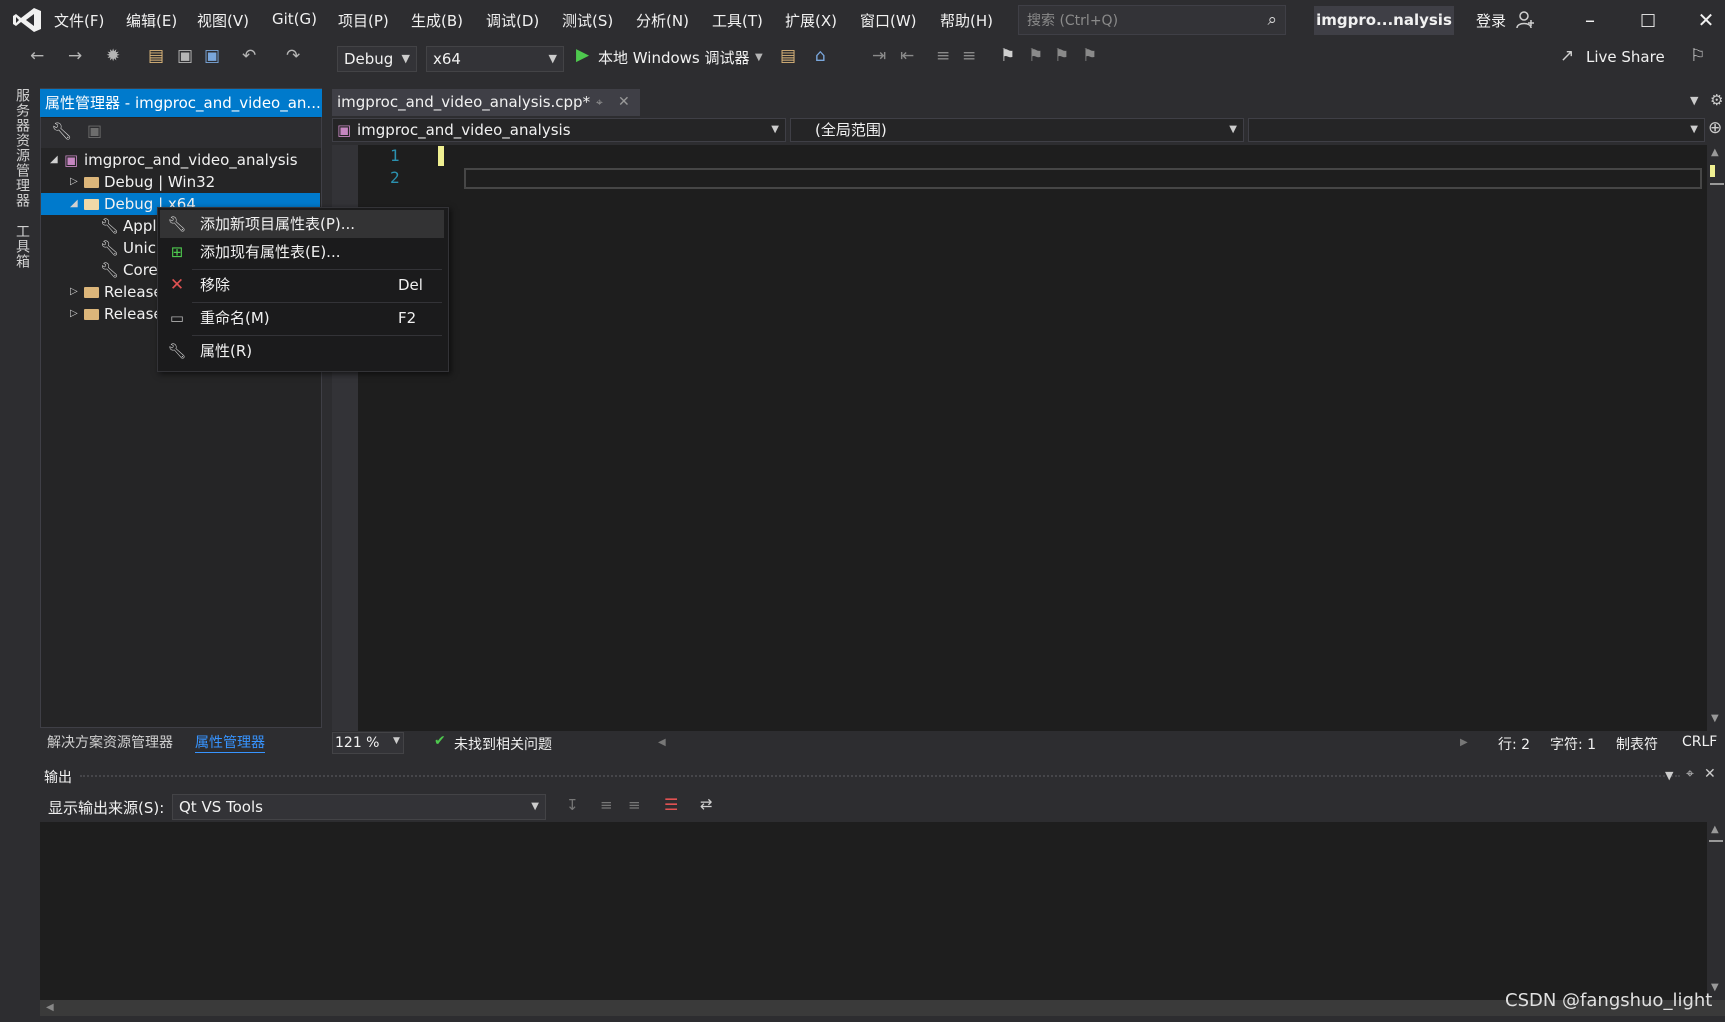 The height and width of the screenshot is (1022, 1725). I want to click on tree-item-debug-win32: ▷ Debug | Win32, so click(184, 182).